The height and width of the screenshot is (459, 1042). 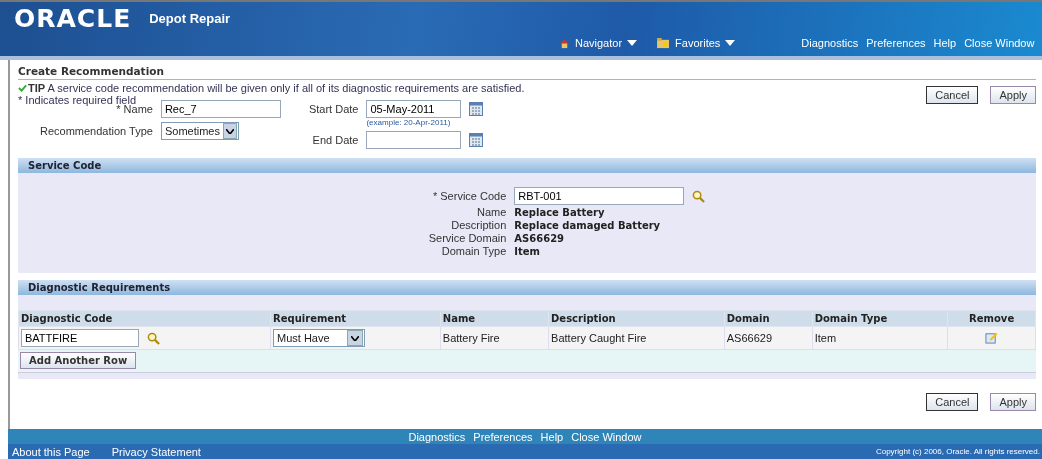 I want to click on field-label: * Service Code, so click(x=469, y=196).